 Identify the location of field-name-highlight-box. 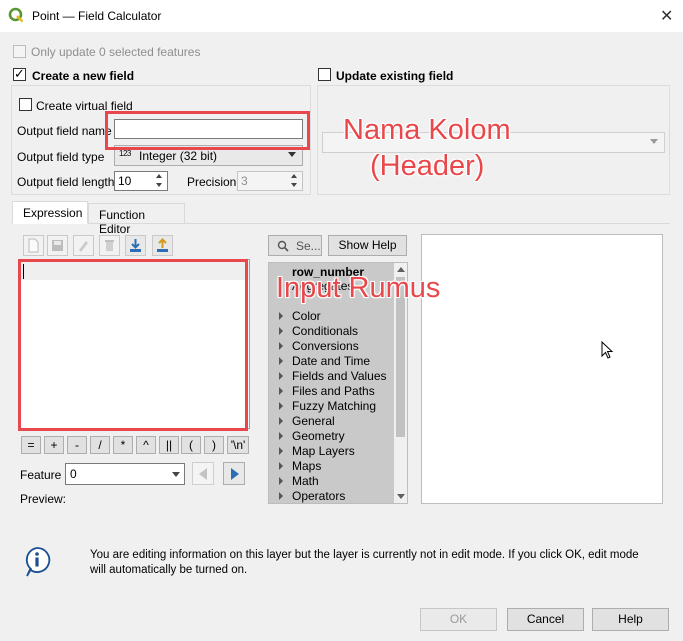
(207, 130).